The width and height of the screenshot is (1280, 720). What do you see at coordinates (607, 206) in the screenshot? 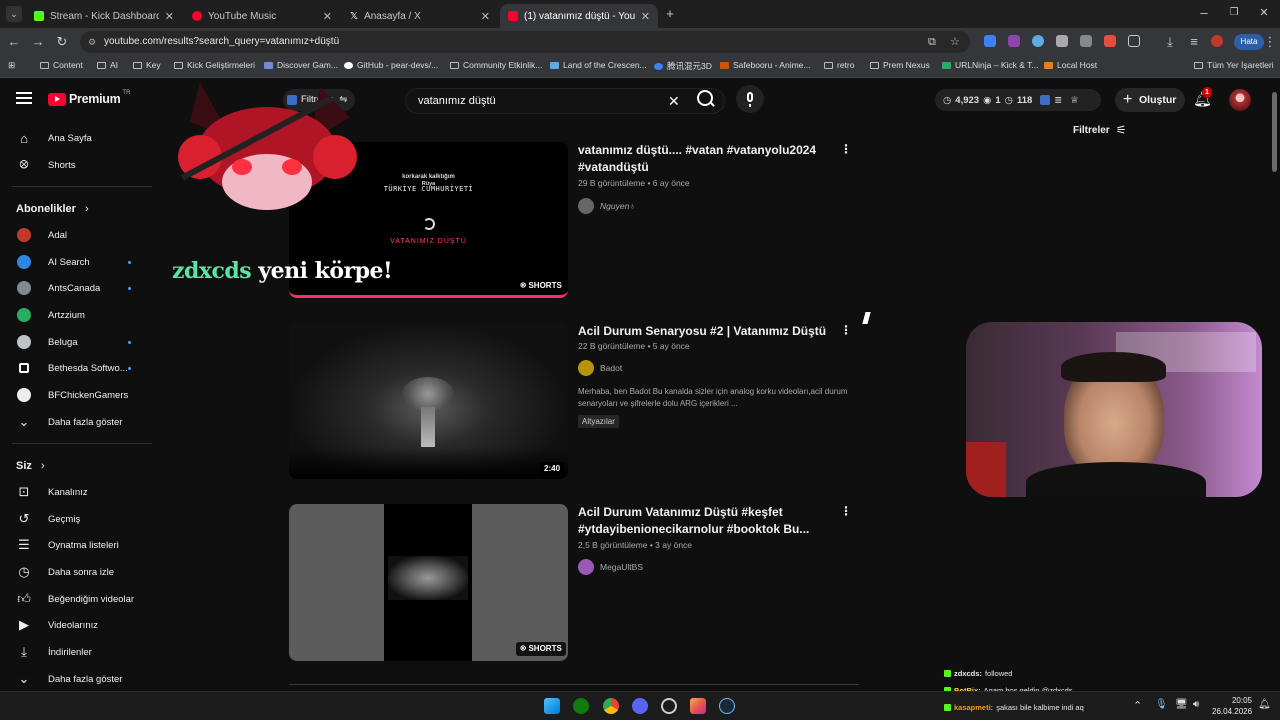
I see `channel-link: Nguyen♁` at bounding box center [607, 206].